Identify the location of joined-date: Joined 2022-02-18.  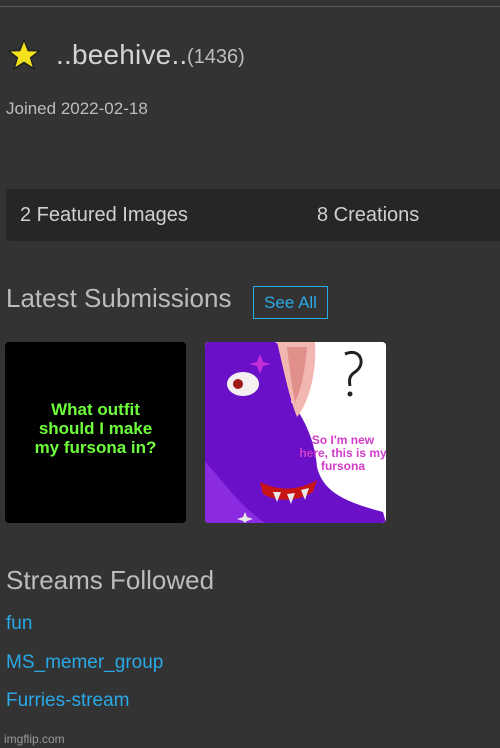
(77, 108).